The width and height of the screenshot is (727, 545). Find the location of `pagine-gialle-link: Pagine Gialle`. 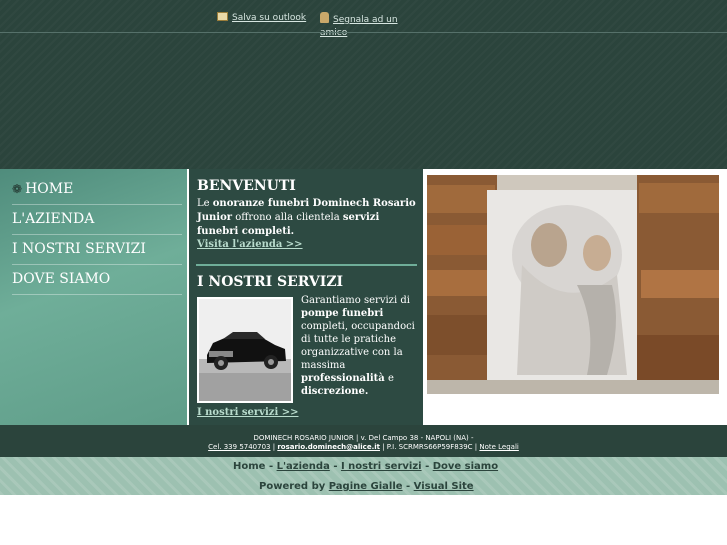

pagine-gialle-link: Pagine Gialle is located at coordinates (366, 486).